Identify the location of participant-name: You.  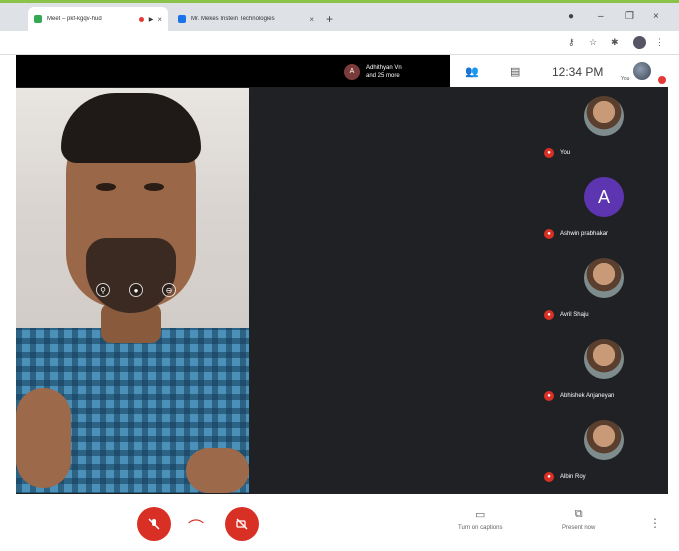
(565, 153).